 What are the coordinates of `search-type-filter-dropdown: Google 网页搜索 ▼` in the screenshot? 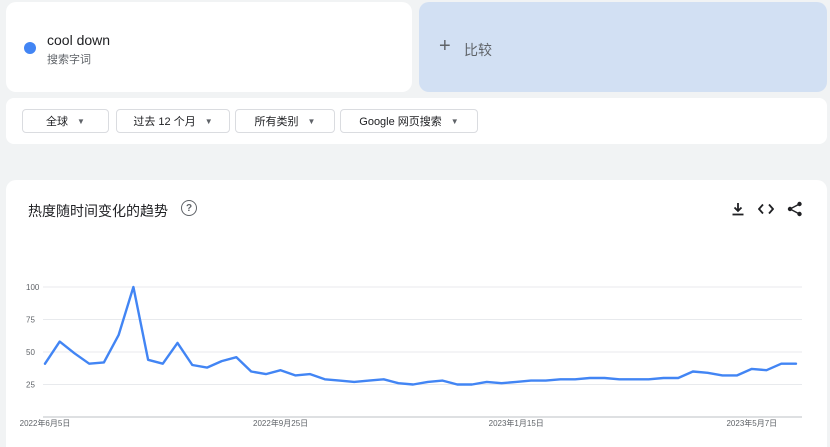 It's located at (409, 121).